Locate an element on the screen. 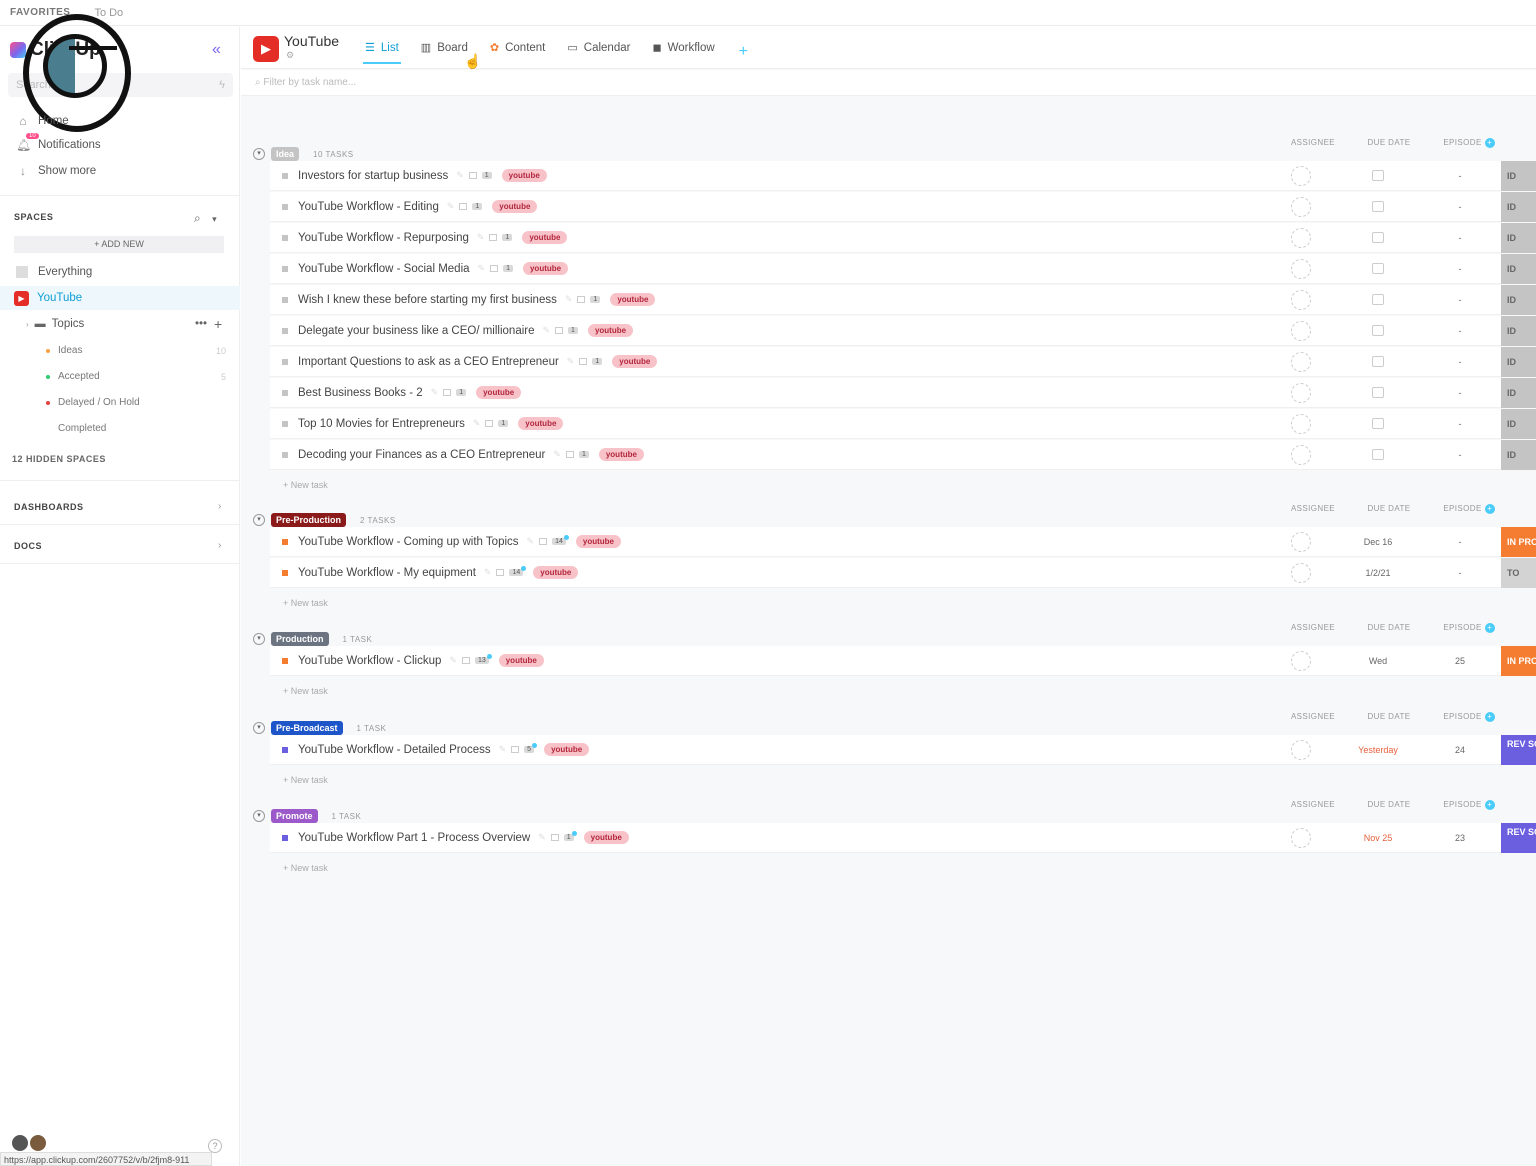 This screenshot has height=1166, width=1536. list-delayed: Delayed / On Hold is located at coordinates (136, 402).